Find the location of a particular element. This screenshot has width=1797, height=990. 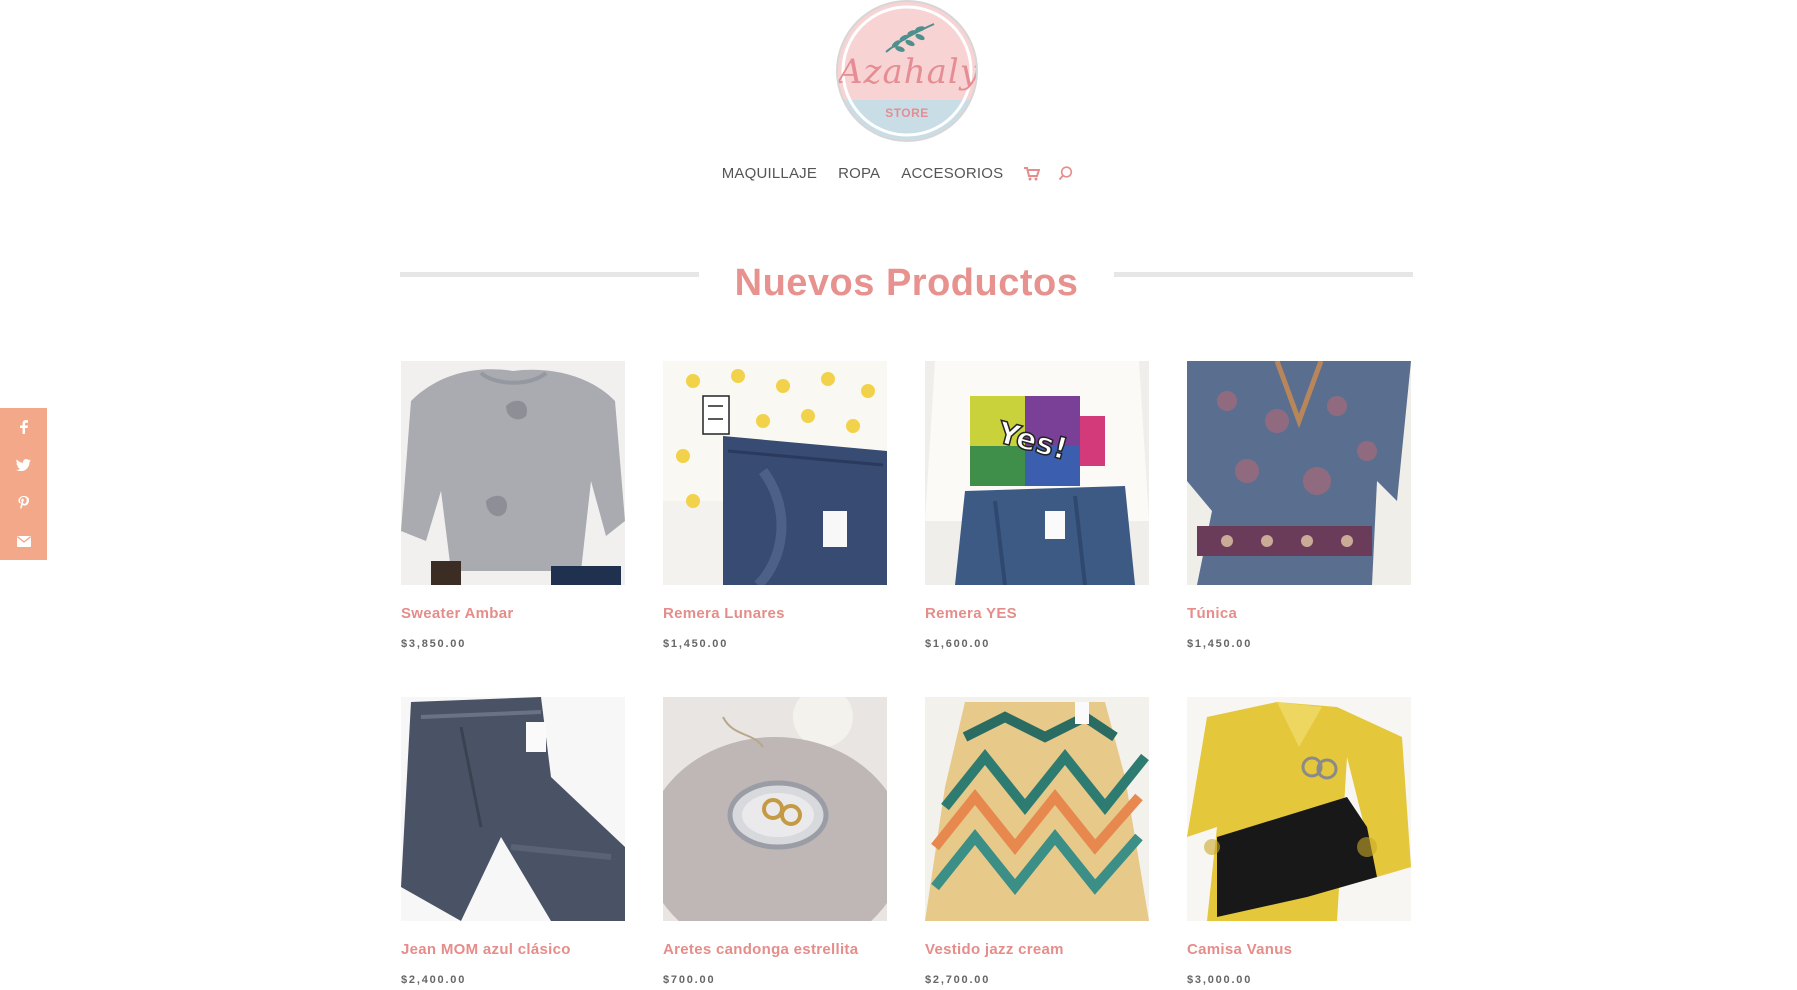

product-price: $2,400.00 is located at coordinates (434, 980).